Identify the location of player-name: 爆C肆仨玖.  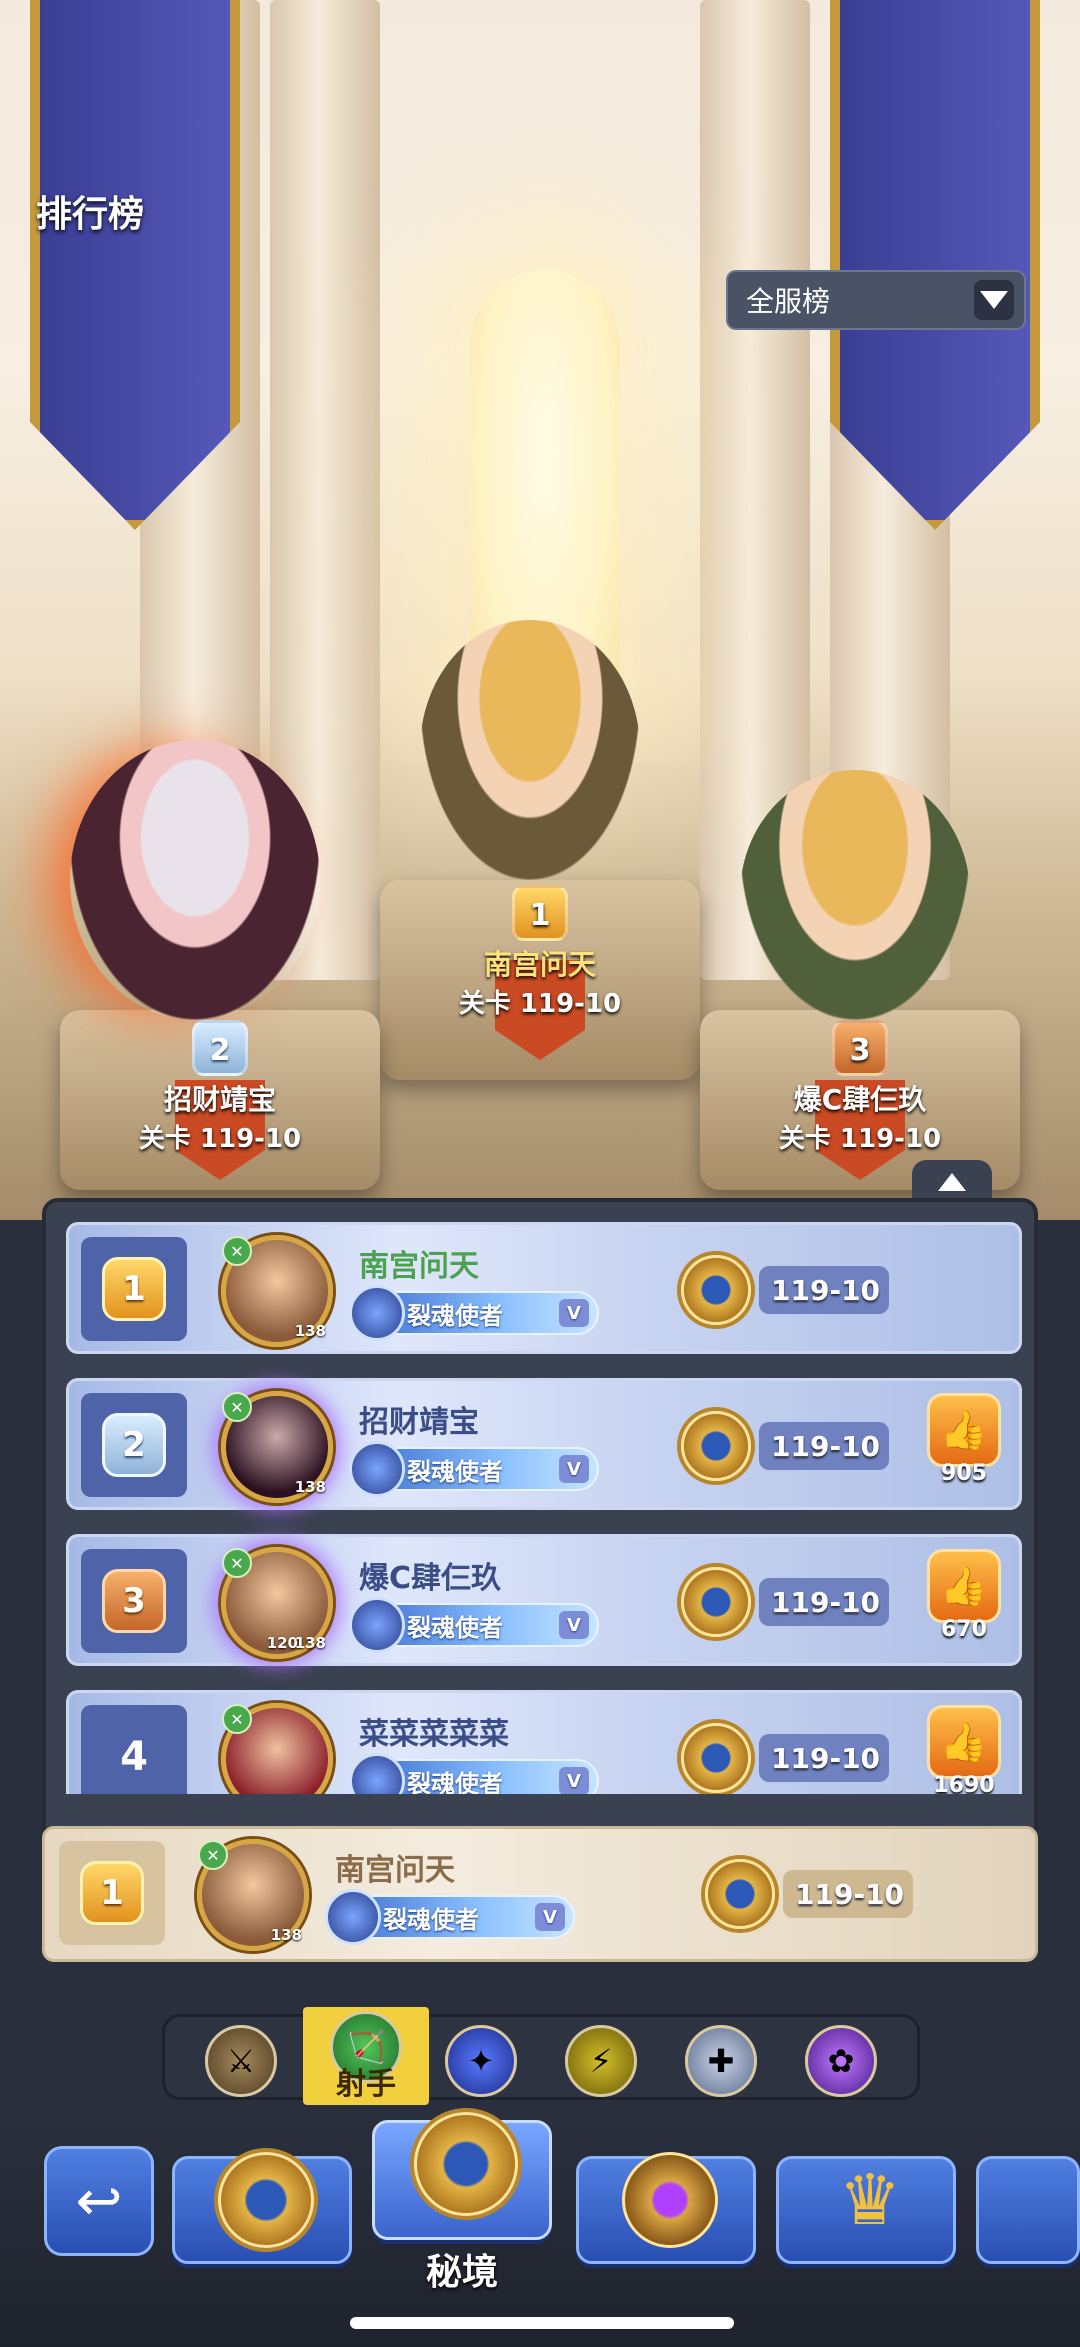
(430, 1578).